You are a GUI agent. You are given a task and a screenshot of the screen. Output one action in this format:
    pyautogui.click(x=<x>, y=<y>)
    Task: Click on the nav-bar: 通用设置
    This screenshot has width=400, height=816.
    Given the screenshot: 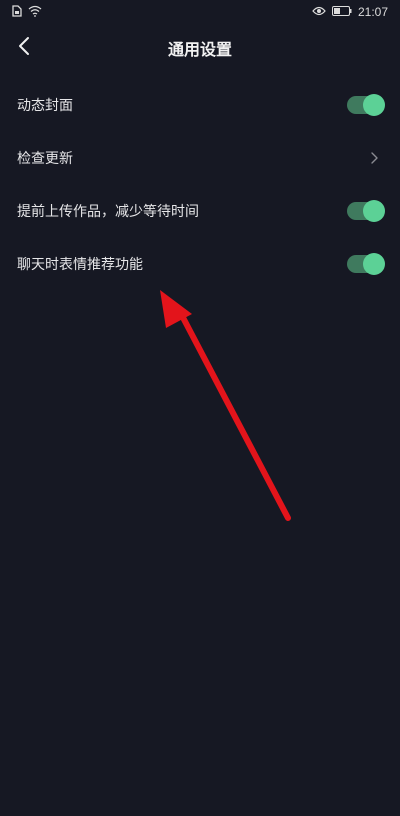 What is the action you would take?
    pyautogui.click(x=200, y=48)
    